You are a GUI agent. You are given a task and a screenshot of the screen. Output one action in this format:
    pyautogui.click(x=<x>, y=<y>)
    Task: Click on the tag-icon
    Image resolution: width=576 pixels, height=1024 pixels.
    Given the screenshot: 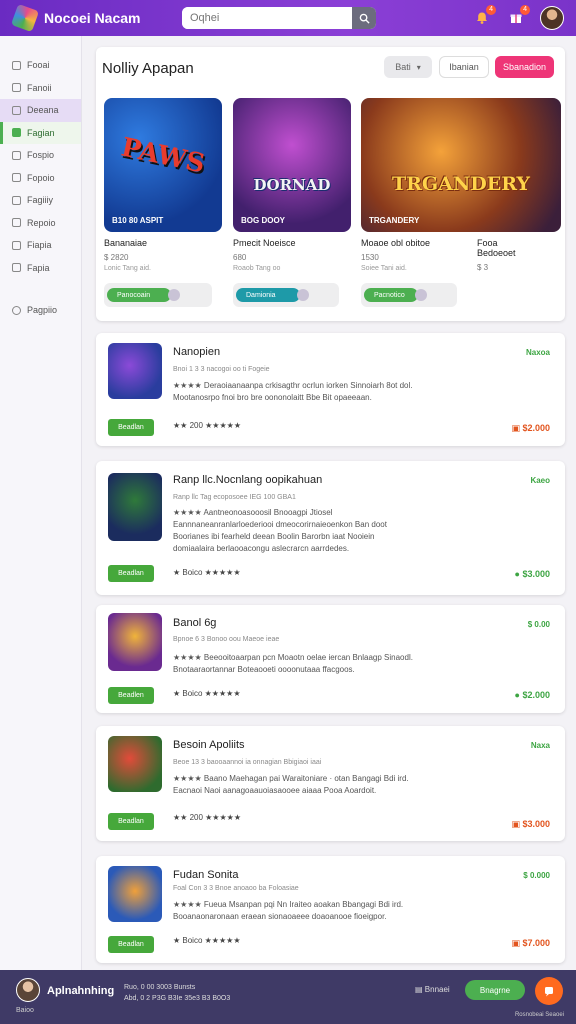 What is the action you would take?
    pyautogui.click(x=16, y=200)
    